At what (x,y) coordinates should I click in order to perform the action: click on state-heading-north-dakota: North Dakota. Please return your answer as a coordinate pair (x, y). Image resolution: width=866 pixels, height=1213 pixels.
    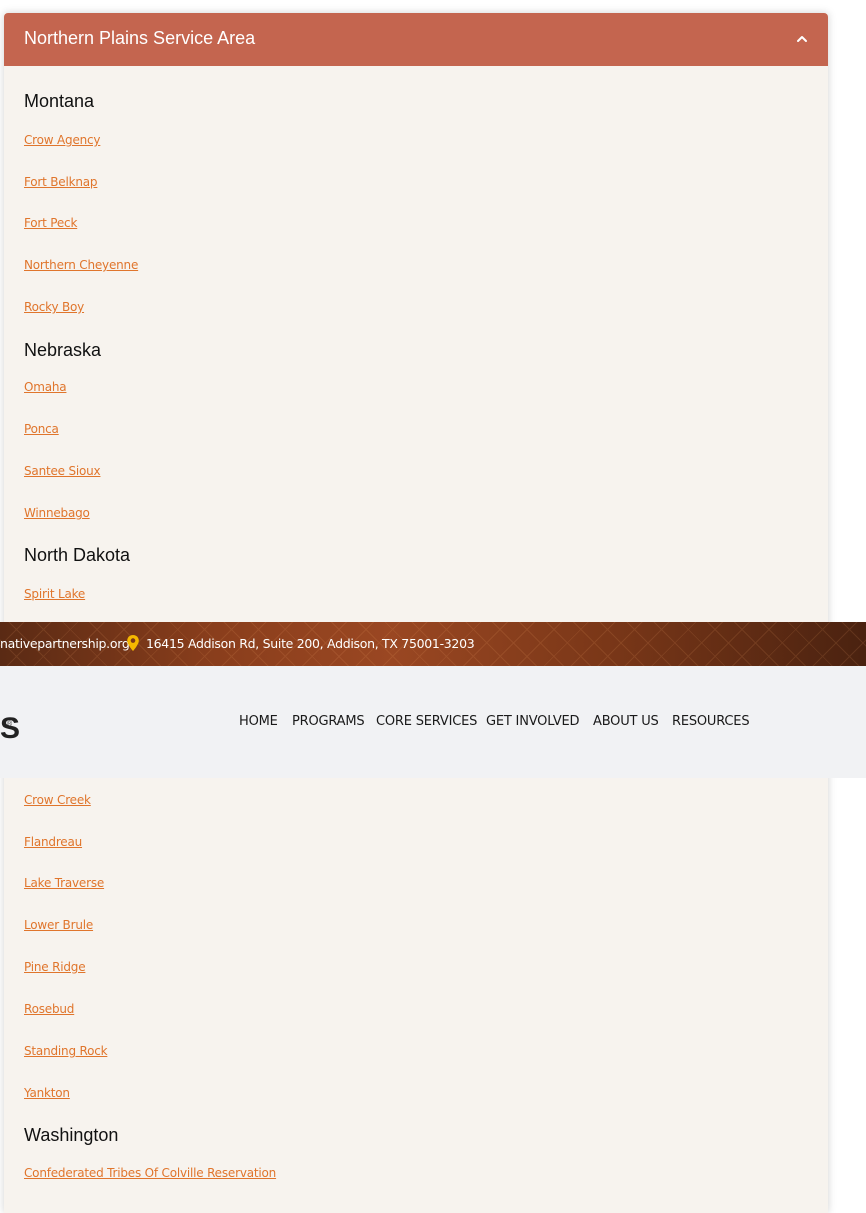
    Looking at the image, I should click on (77, 555).